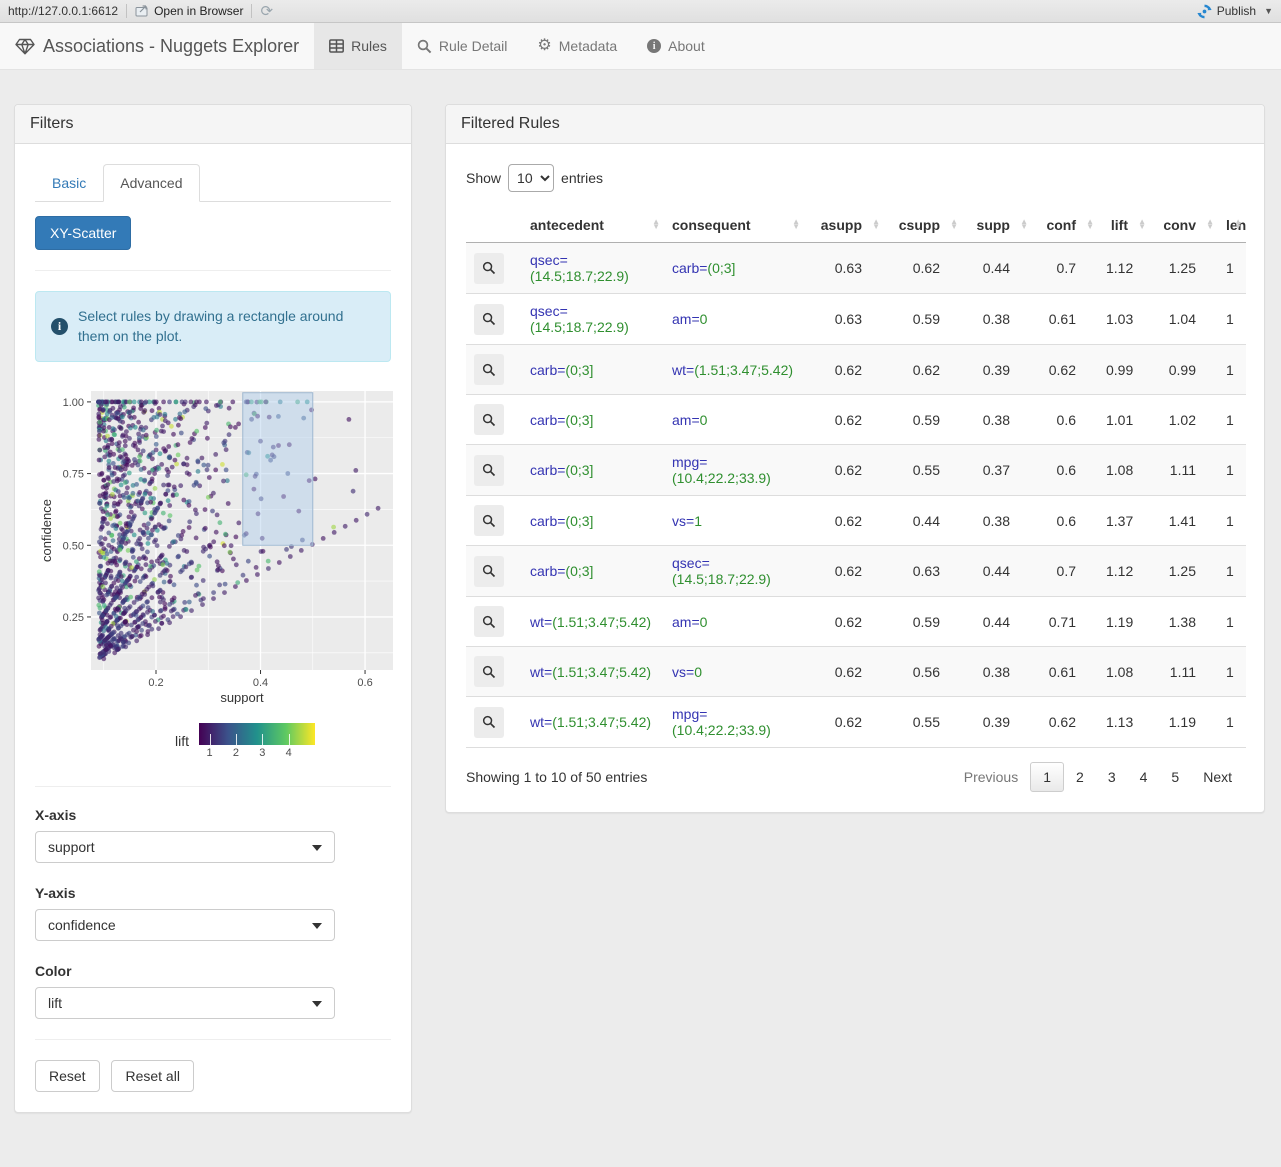 The width and height of the screenshot is (1281, 1167). What do you see at coordinates (531, 178) in the screenshot?
I see `page-length-select: 10` at bounding box center [531, 178].